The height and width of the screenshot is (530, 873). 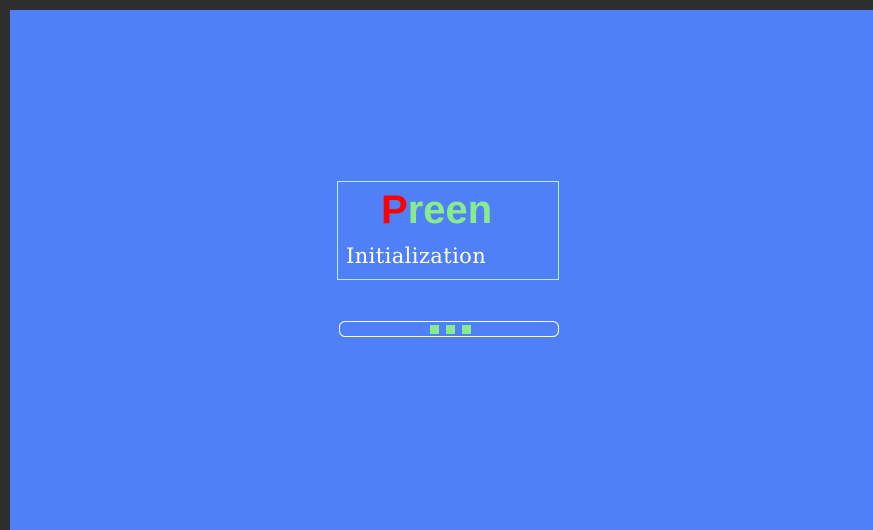 I want to click on initialization-label: Initialization, so click(x=416, y=256).